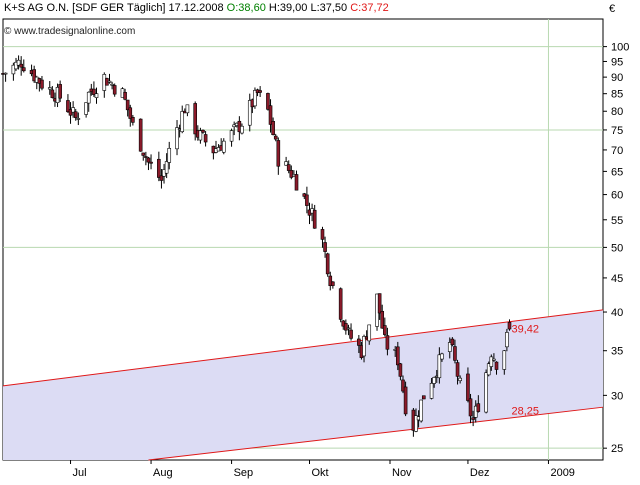  Describe the element at coordinates (480, 473) in the screenshot. I see `x-tick-label: Dez` at that location.